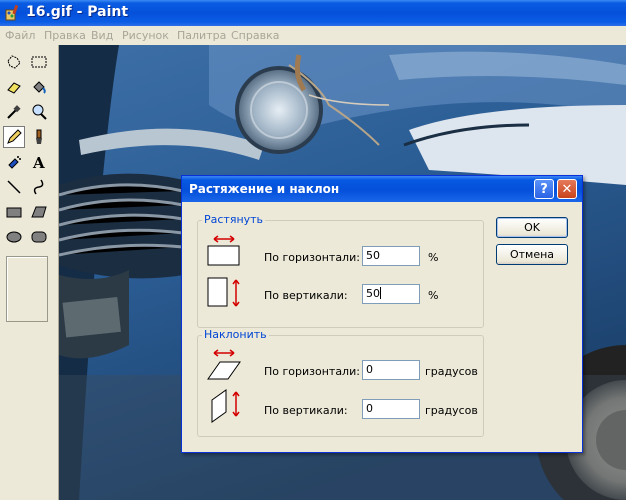 This screenshot has width=626, height=500. I want to click on toolbox: A, so click(29, 272).